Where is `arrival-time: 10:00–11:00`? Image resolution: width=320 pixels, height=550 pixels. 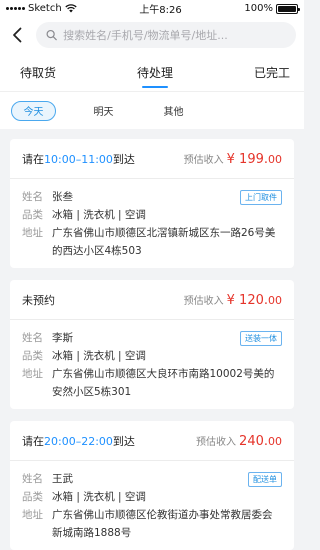 arrival-time: 10:00–11:00 is located at coordinates (78, 159).